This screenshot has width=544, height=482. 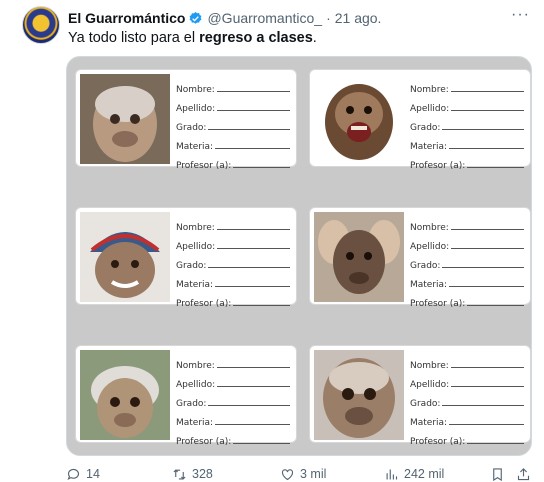 What do you see at coordinates (93, 474) in the screenshot?
I see `reply-count: 14` at bounding box center [93, 474].